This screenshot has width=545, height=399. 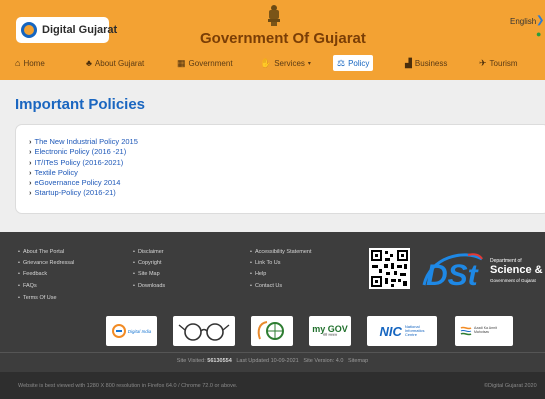 I want to click on nav-about-gujarat: ♣ About Gujarat, so click(x=115, y=63).